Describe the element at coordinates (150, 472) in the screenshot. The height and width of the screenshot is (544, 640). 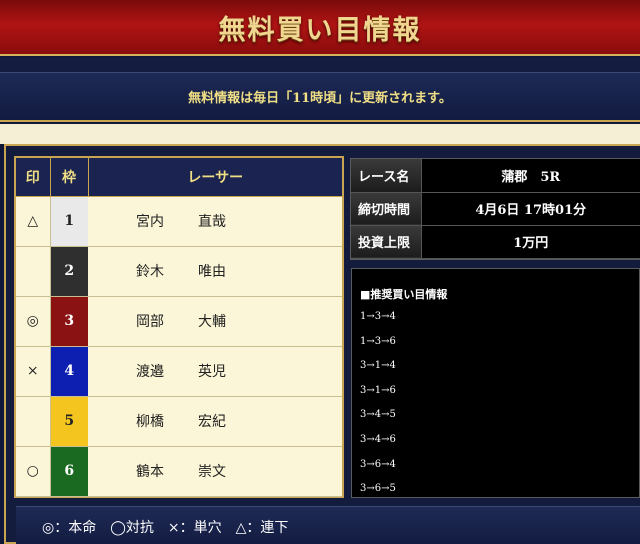
I see `racer-last-name: 鶴本` at that location.